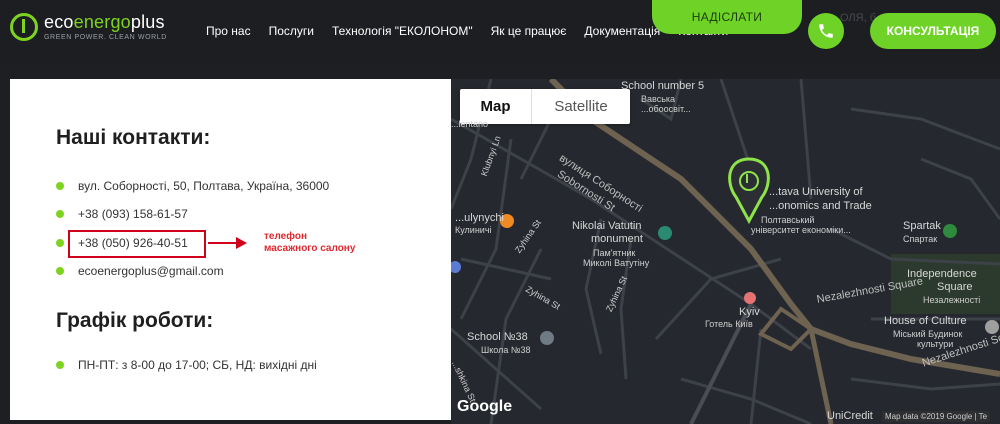  What do you see at coordinates (920, 239) in the screenshot?
I see `map-label-spartak-ua: Спартак` at bounding box center [920, 239].